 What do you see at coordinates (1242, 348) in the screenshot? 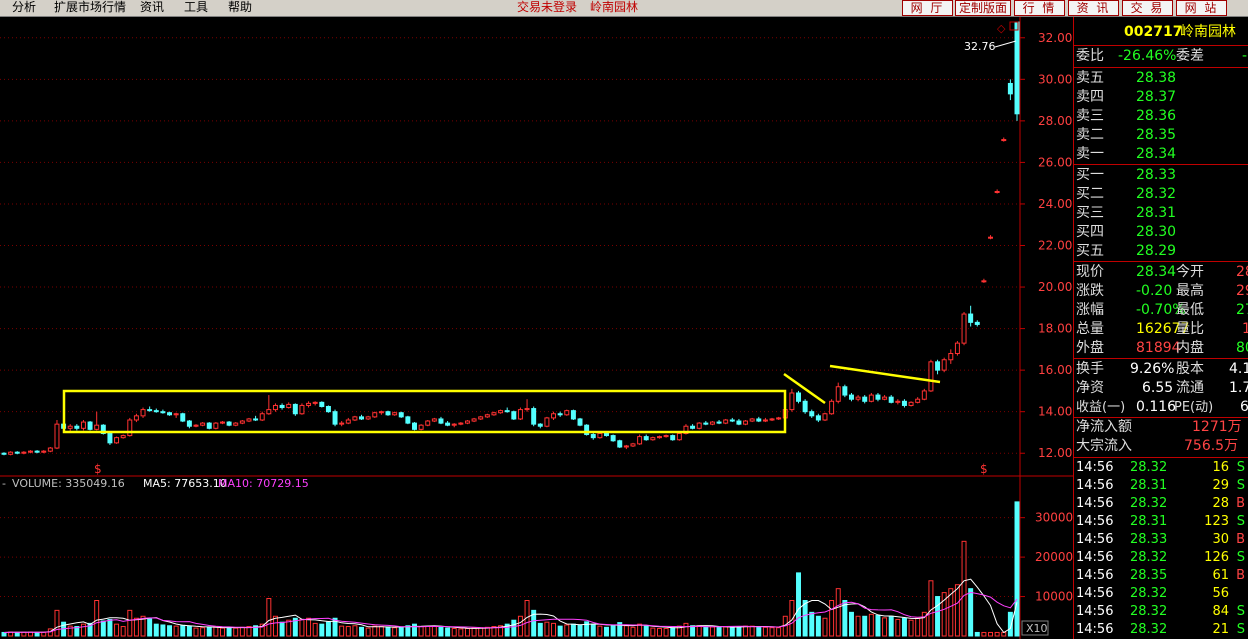
I see `quote-value: 80` at bounding box center [1242, 348].